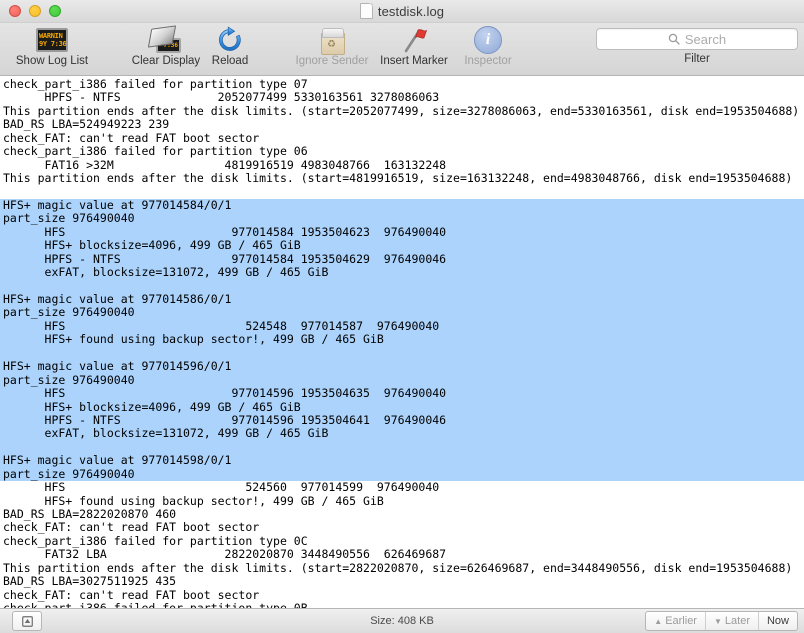  I want to click on search-placeholder: Search, so click(705, 39).